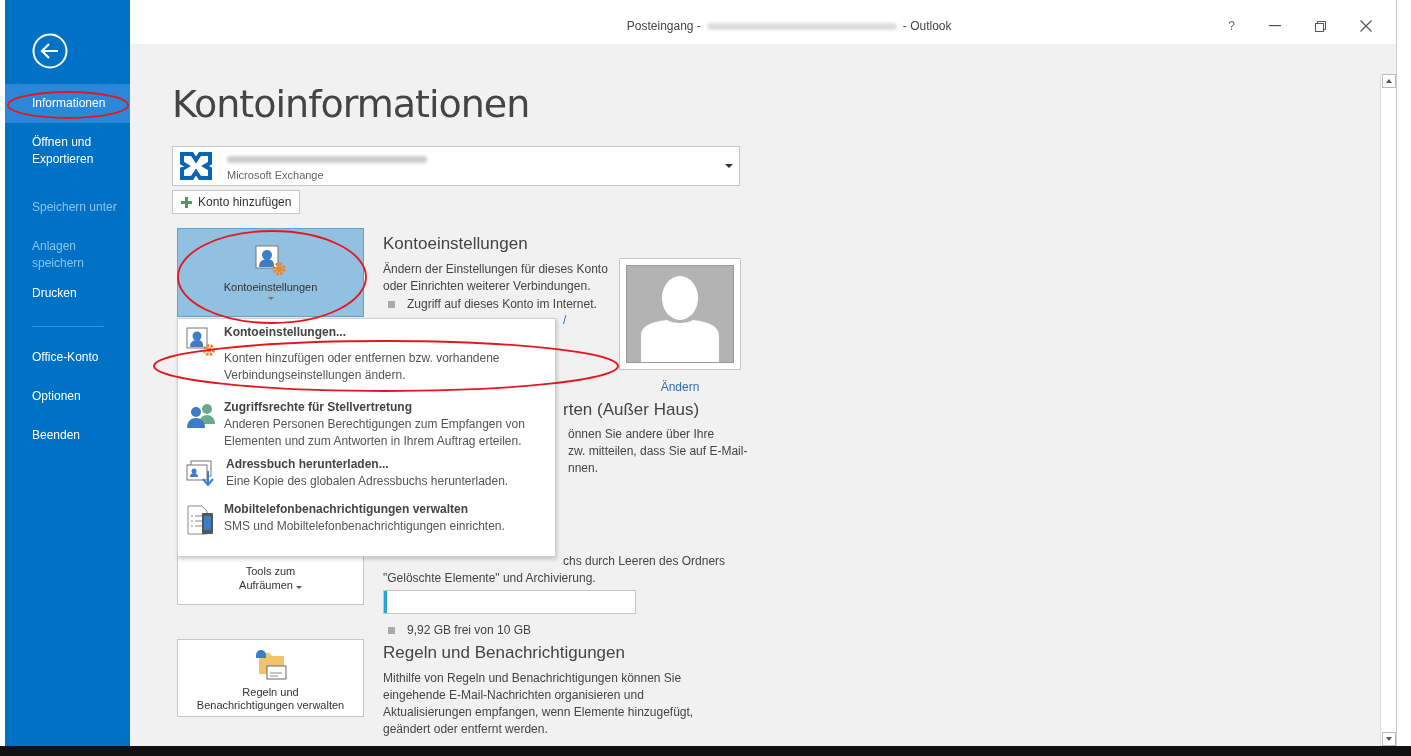  I want to click on menu-item: Zugriffsrechte für Stellvertretung Anderen Personen Berechtigungen zum Empfangen von Elementen und zum Antworten in Ihrem Auftrag erteilen., so click(366, 424).